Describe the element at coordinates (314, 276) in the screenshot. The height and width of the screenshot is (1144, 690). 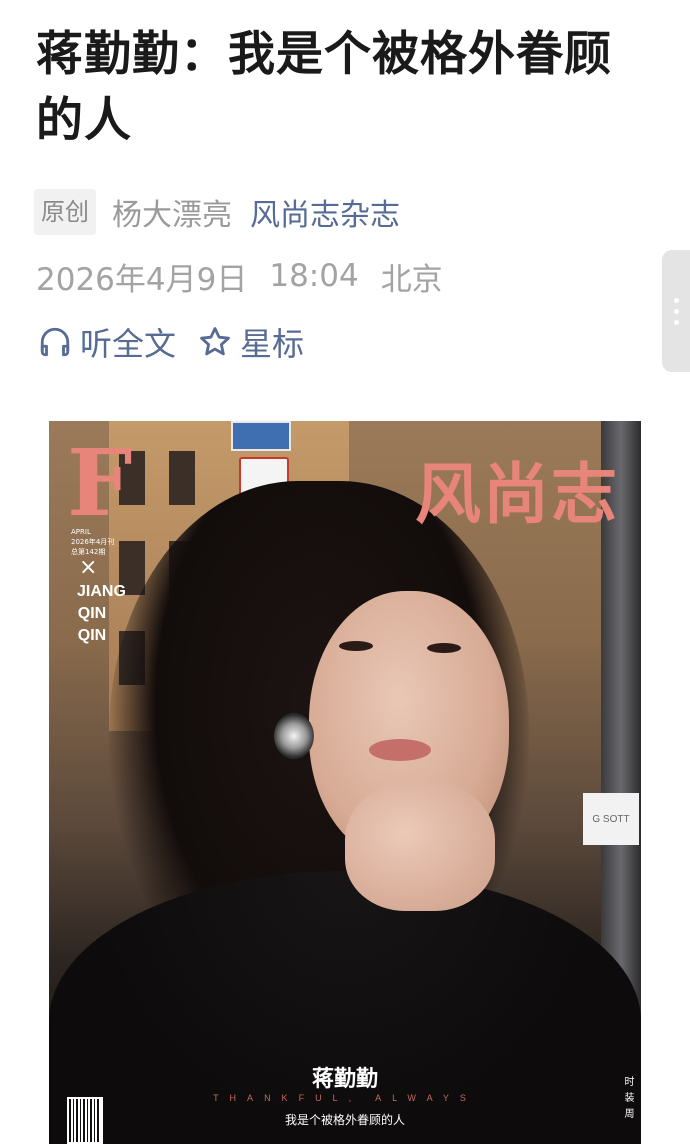
I see `publish-time: 18:04` at that location.